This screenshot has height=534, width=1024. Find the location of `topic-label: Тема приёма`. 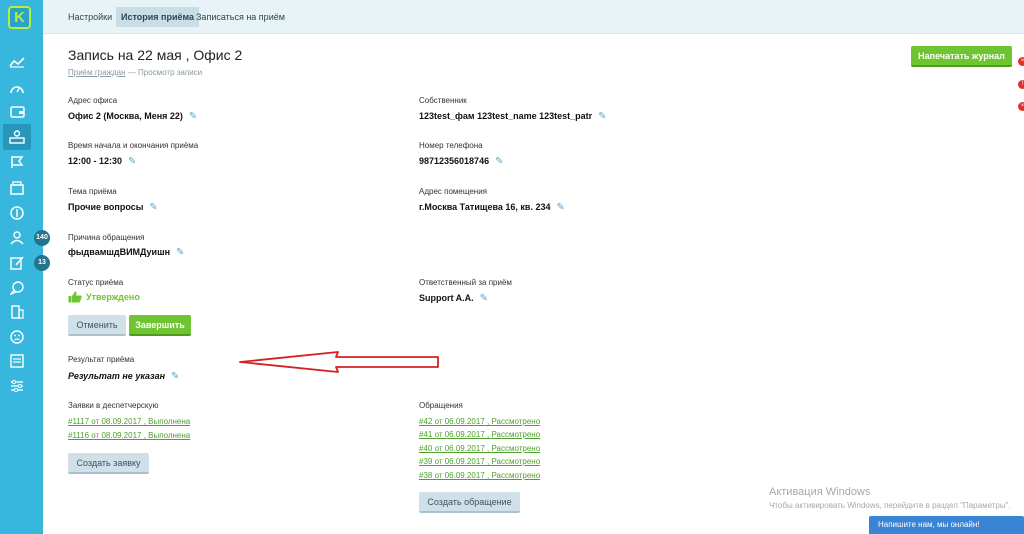

topic-label: Тема приёма is located at coordinates (92, 191).